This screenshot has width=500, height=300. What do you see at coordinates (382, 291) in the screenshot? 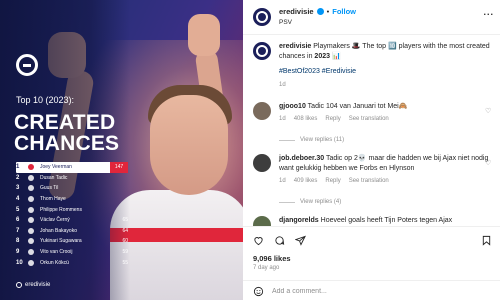
I see `comment-input` at bounding box center [382, 291].